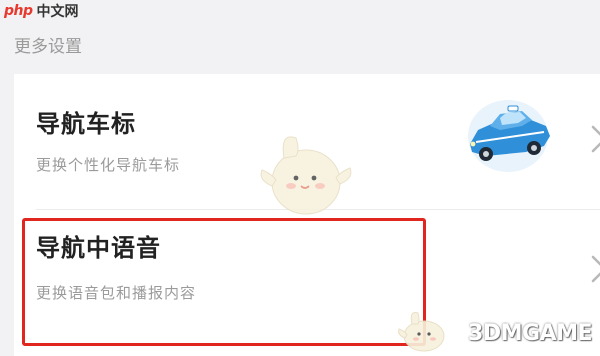 The height and width of the screenshot is (356, 600). What do you see at coordinates (57, 12) in the screenshot?
I see `watermark-site-name: 中文网` at bounding box center [57, 12].